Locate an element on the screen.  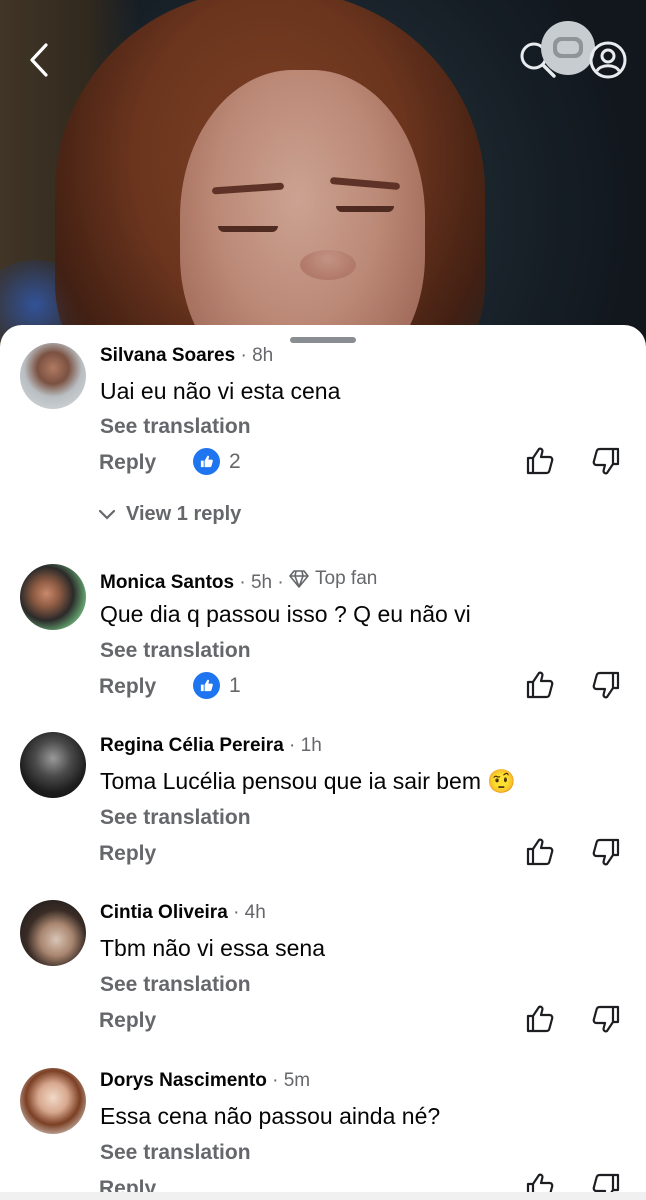
sheet-drag-handle is located at coordinates (323, 340).